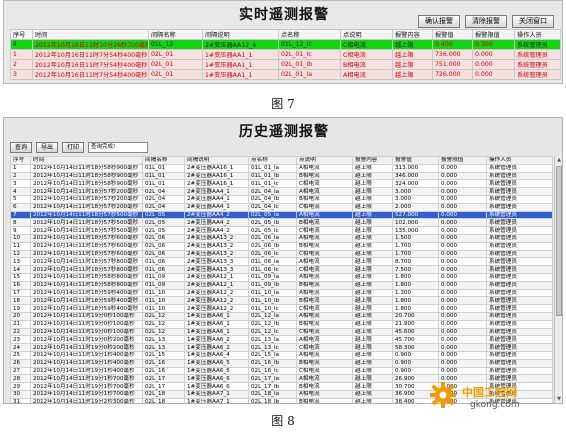 The height and width of the screenshot is (433, 566). Describe the element at coordinates (452, 34) in the screenshot. I see `realtime-column-header: 报警值` at that location.